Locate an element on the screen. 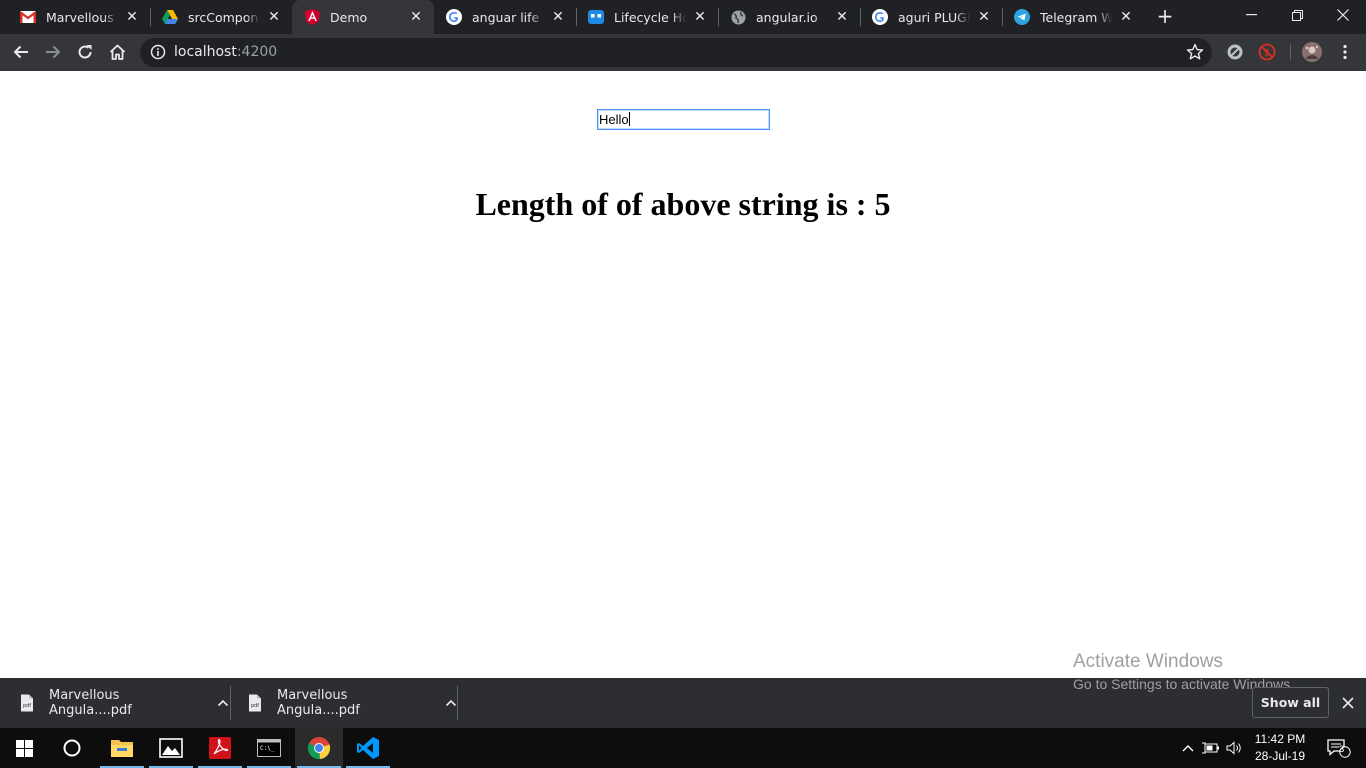 This screenshot has width=1366, height=768. adobe-reader-icon is located at coordinates (220, 748).